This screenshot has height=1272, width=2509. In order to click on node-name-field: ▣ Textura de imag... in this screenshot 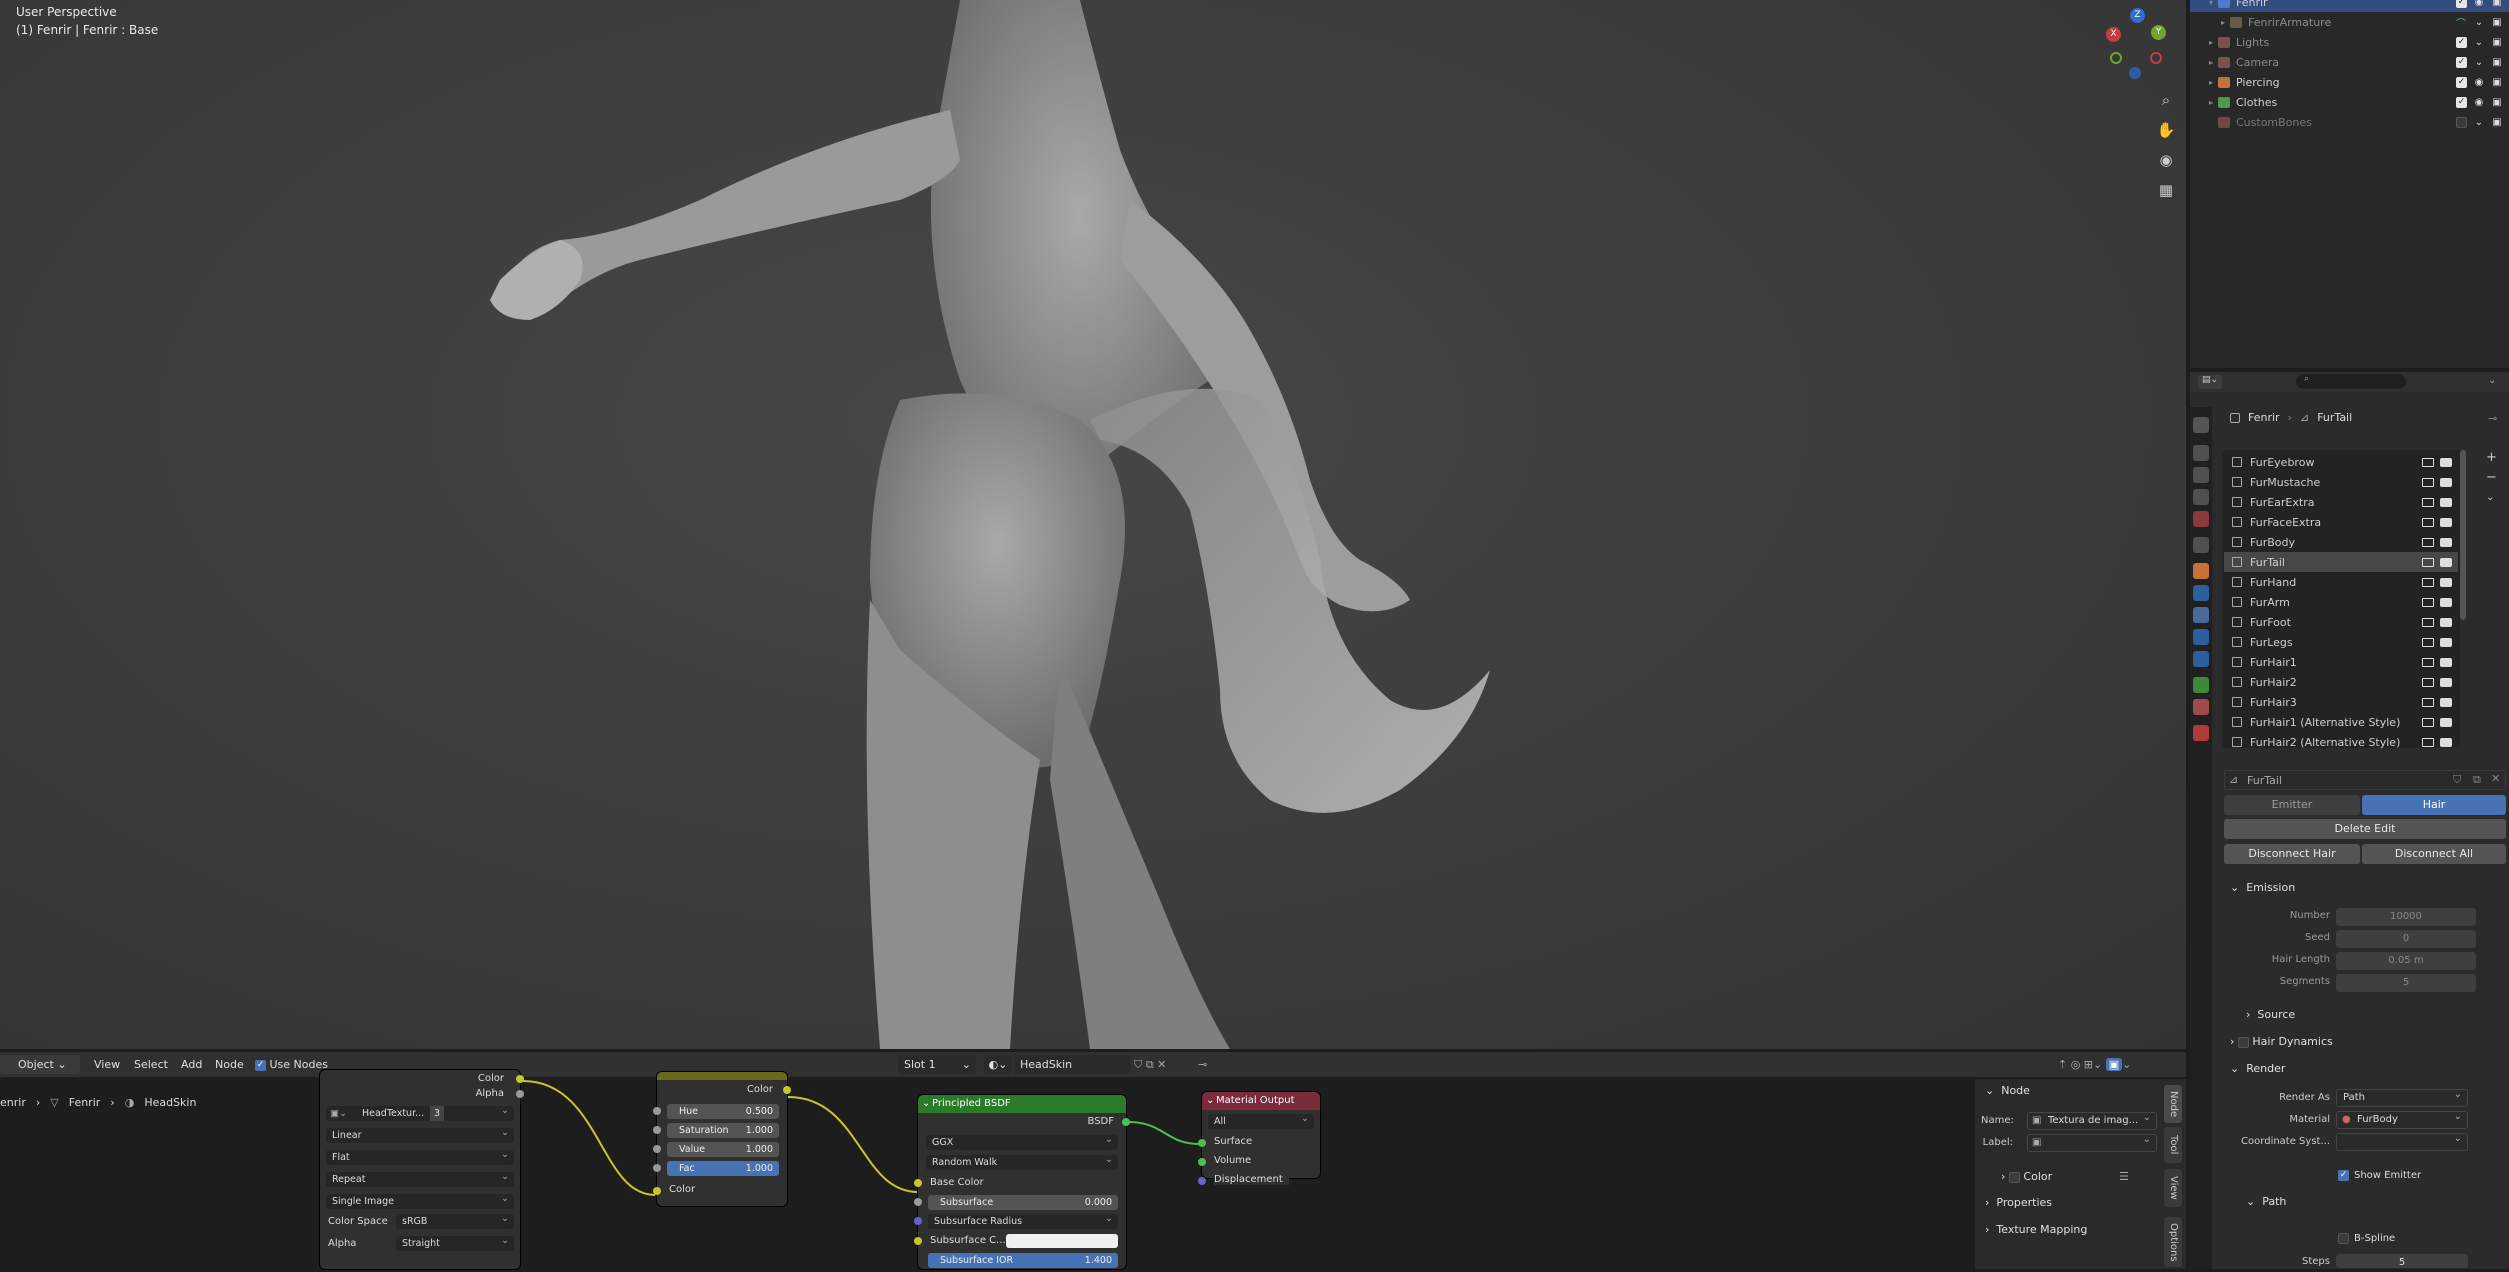, I will do `click(2092, 1120)`.